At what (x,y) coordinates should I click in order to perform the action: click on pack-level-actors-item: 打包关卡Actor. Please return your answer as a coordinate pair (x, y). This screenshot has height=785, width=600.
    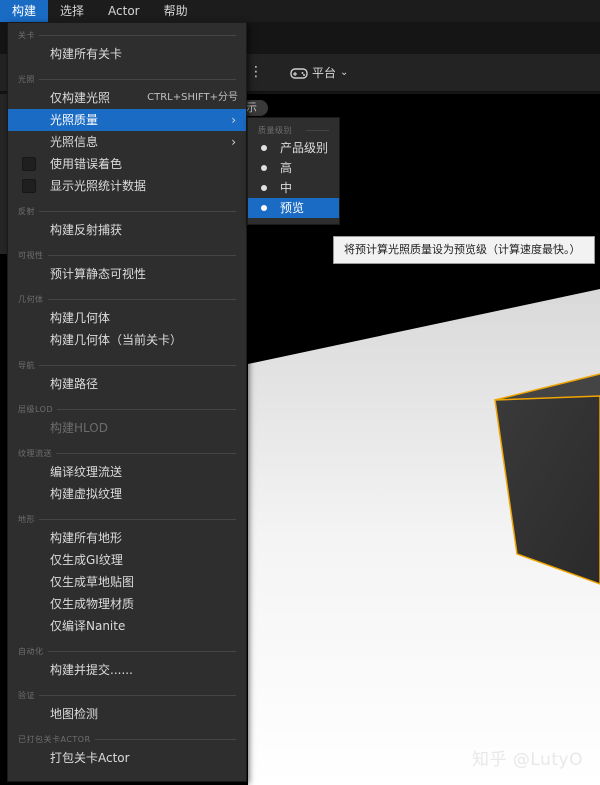
    Looking at the image, I should click on (127, 758).